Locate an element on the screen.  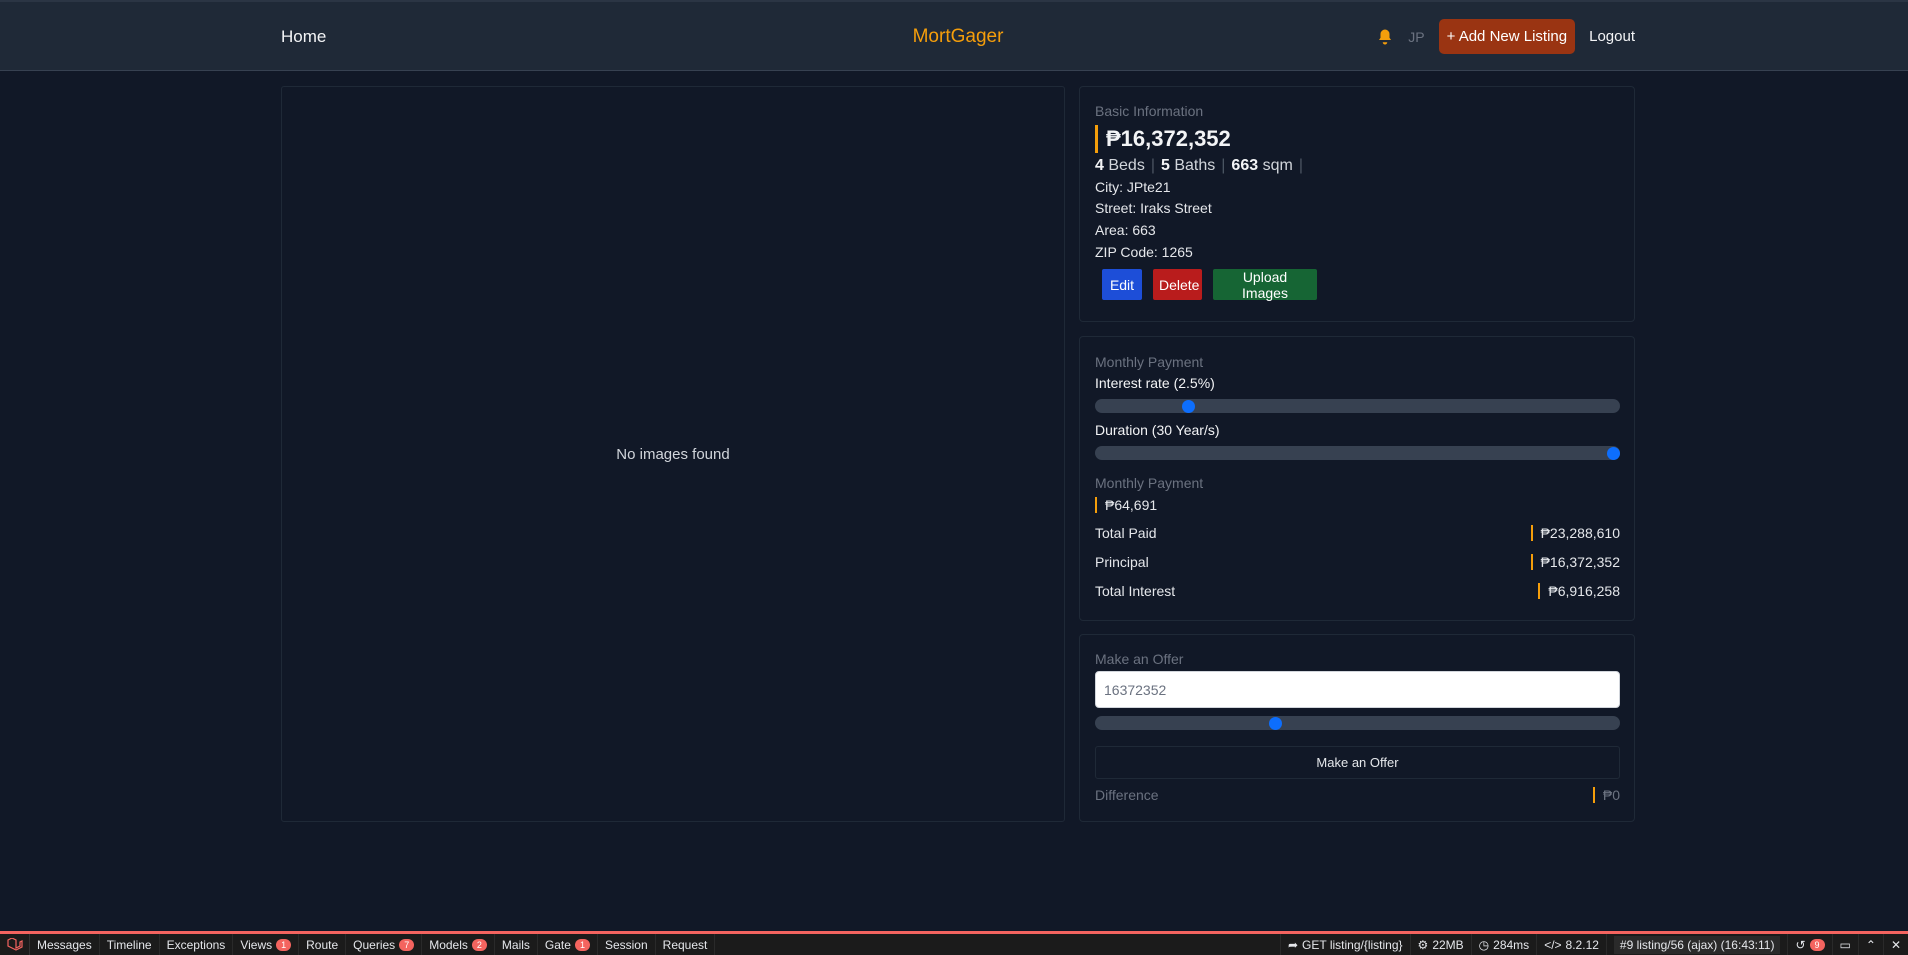
total-interest-value: ₱6,916,258 is located at coordinates (1579, 591).